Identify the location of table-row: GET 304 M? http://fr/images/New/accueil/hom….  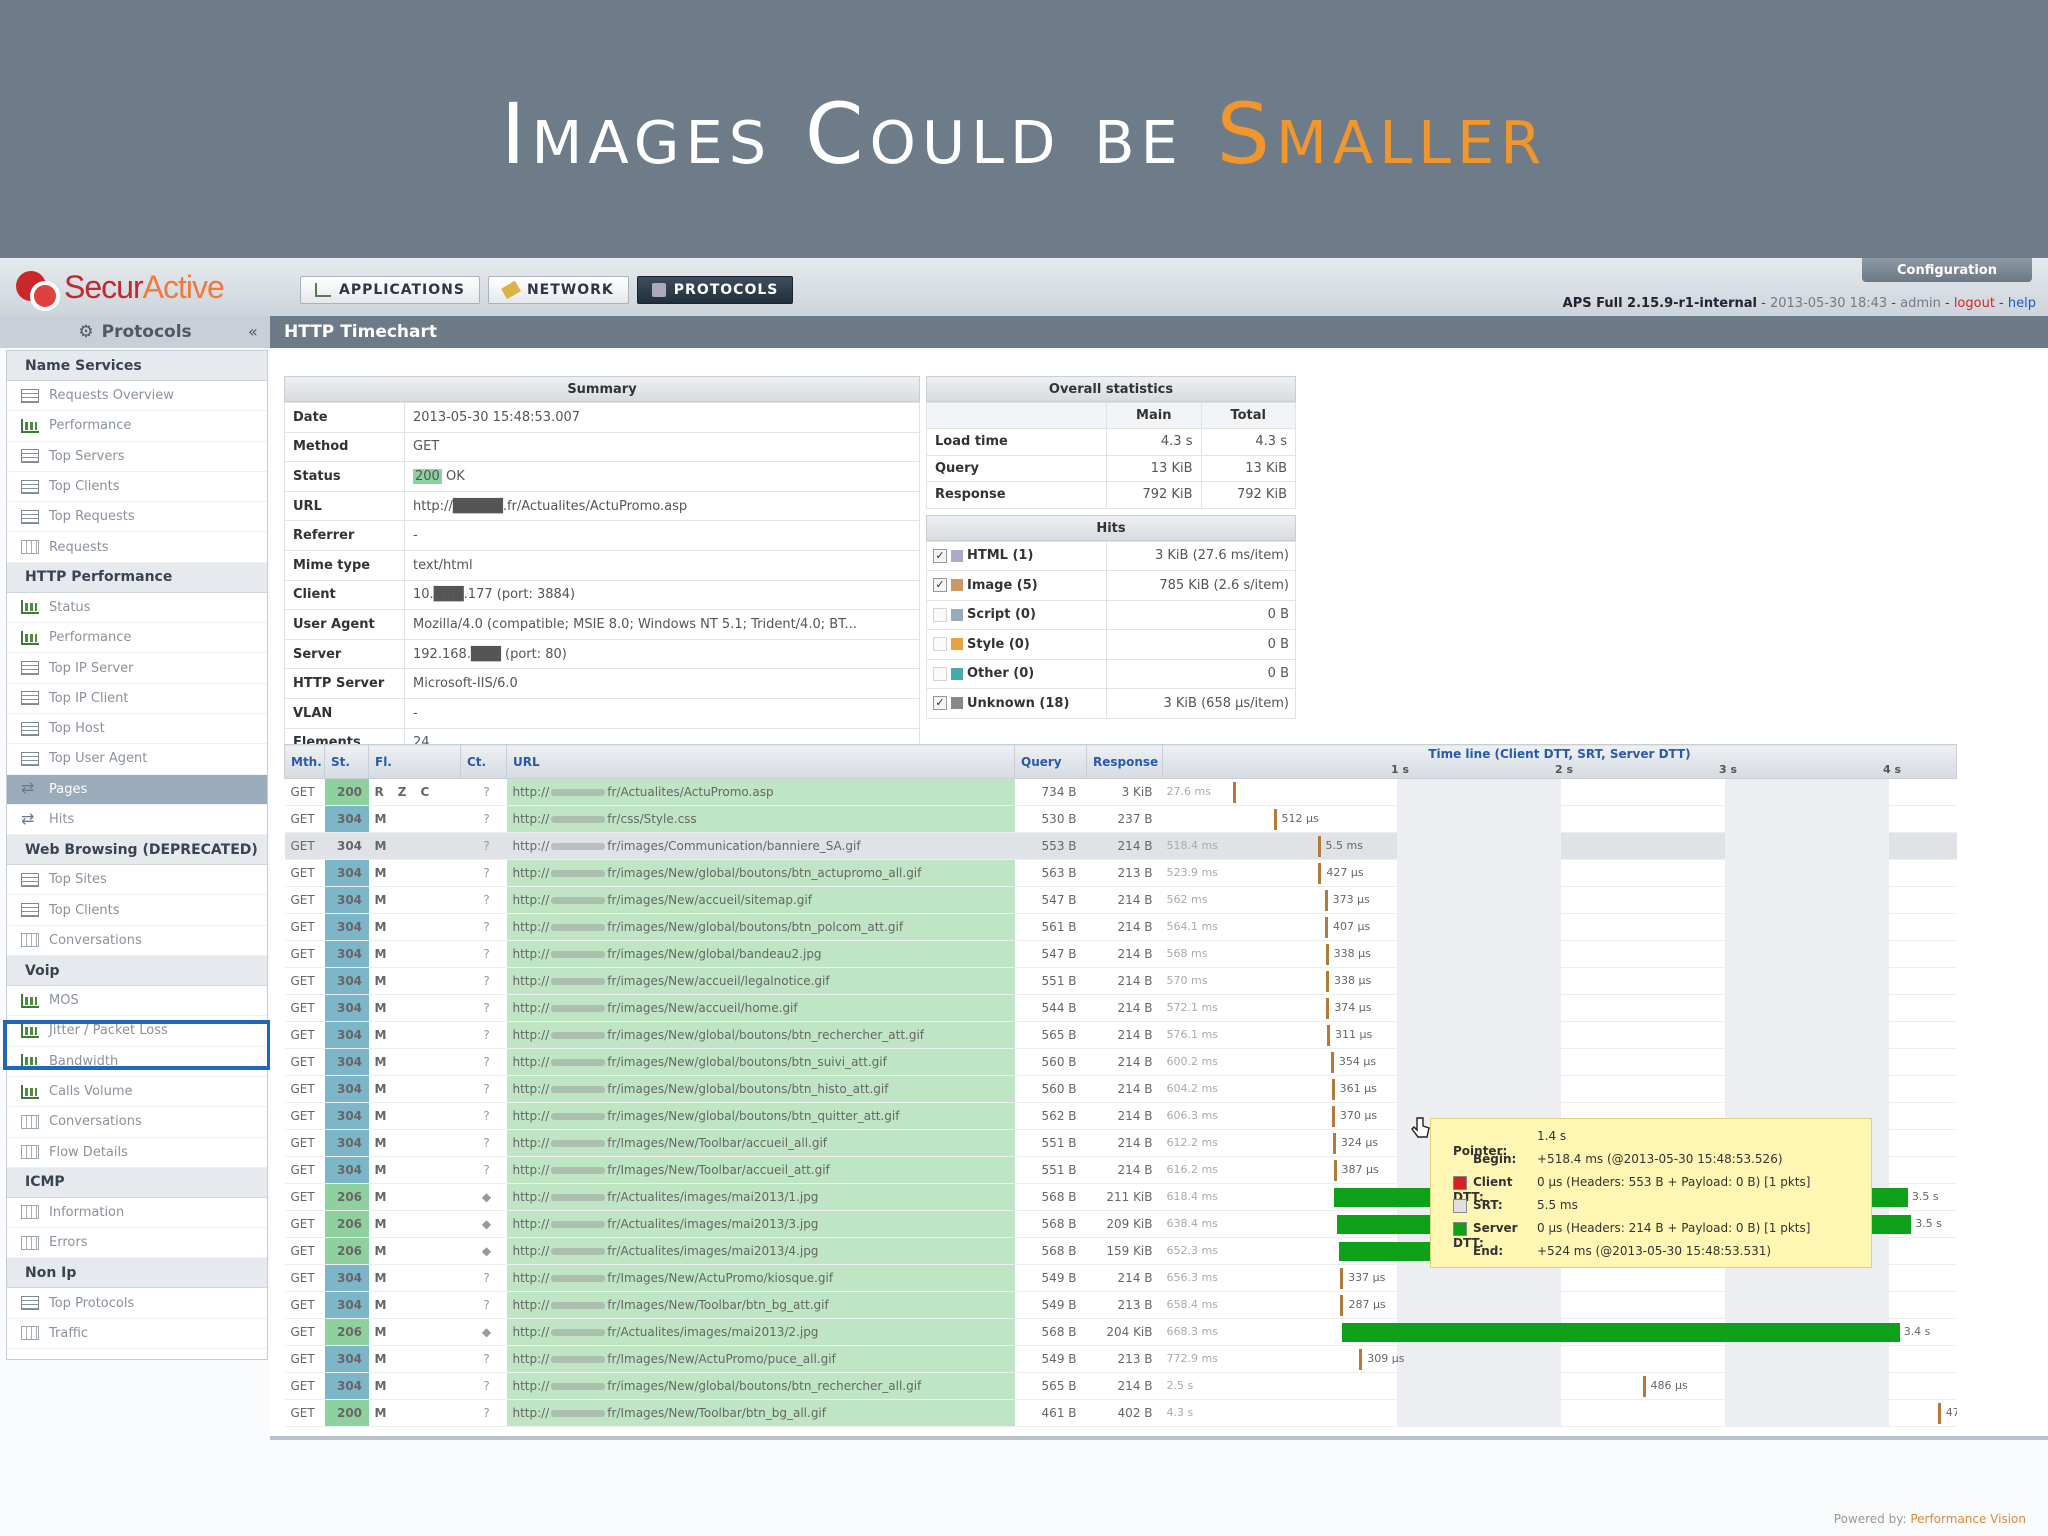
(1120, 1008).